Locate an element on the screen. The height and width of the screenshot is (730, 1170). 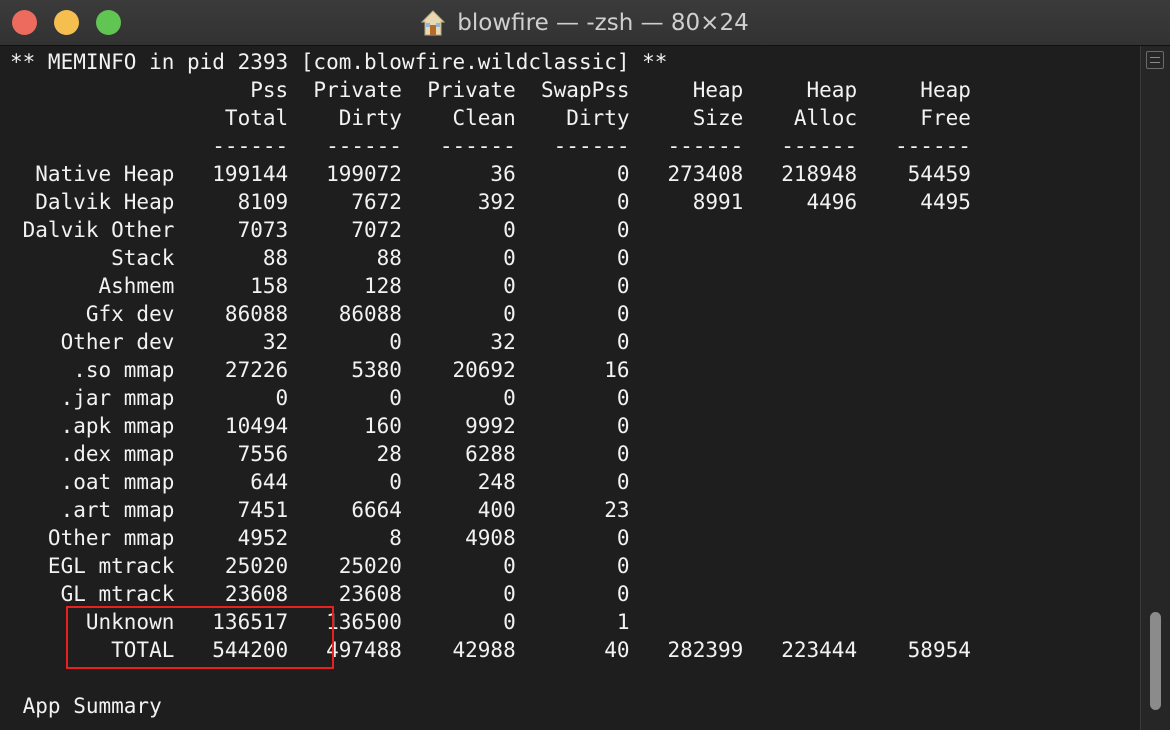
terminal-line: .so mmap 27226 5380 20692 16 is located at coordinates (320, 370).